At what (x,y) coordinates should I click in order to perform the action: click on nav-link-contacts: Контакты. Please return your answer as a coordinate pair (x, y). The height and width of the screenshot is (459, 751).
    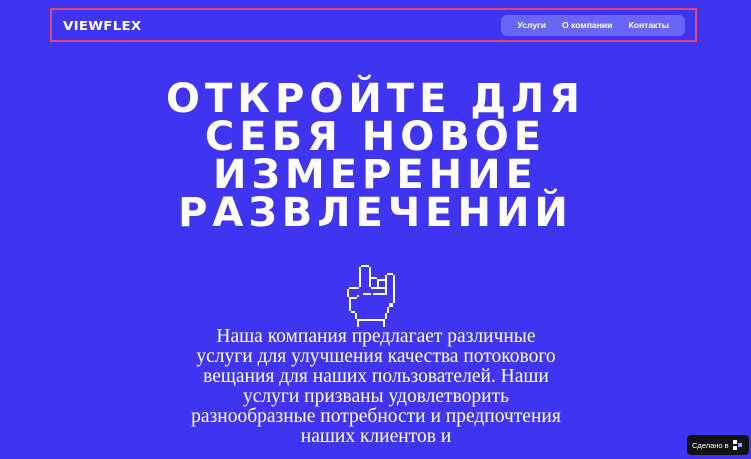
    Looking at the image, I should click on (648, 25).